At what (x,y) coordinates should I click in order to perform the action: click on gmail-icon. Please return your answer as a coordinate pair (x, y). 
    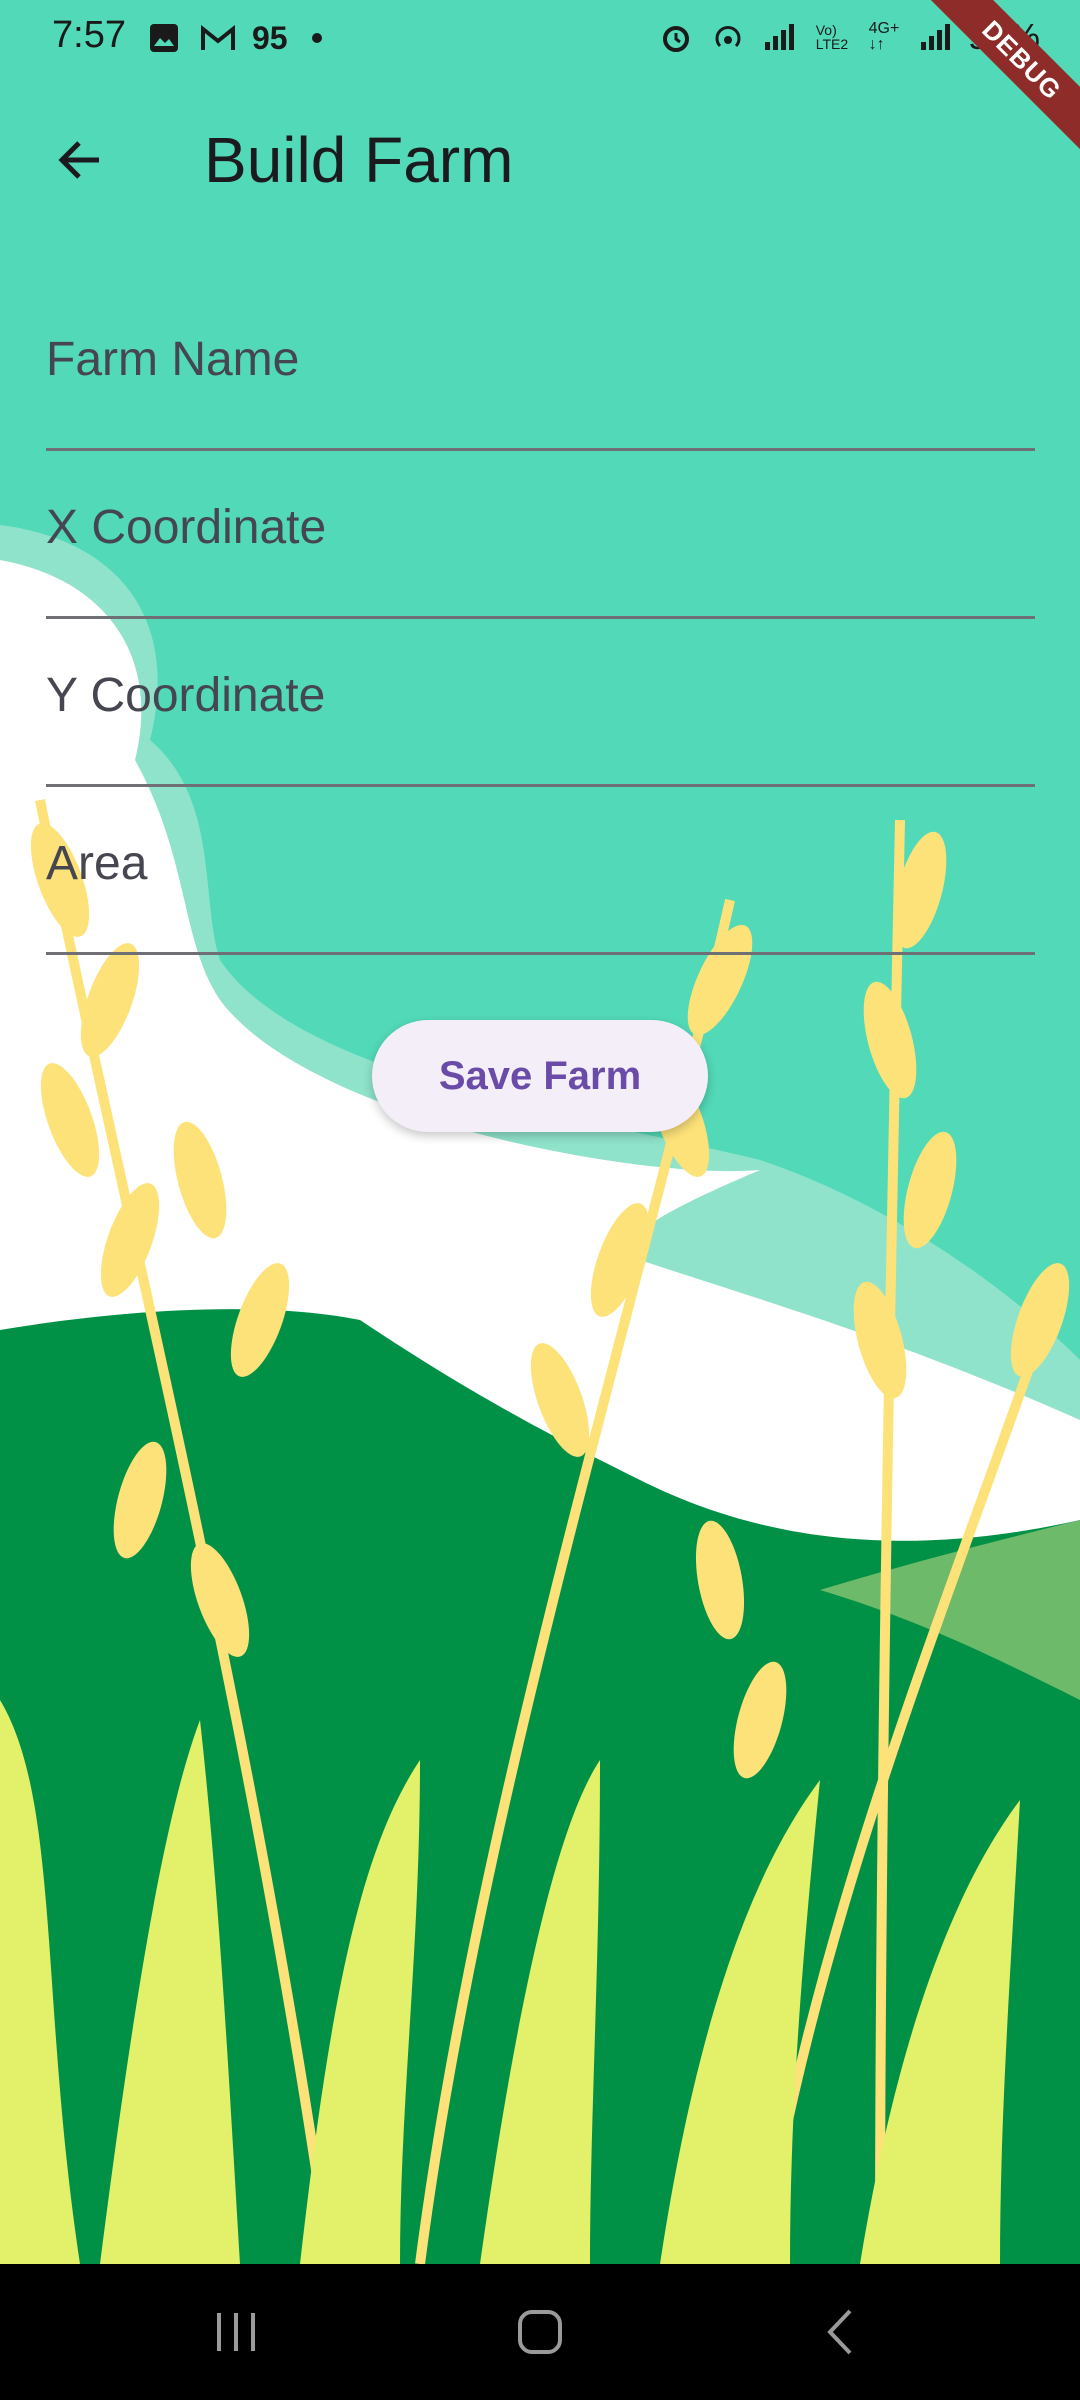
    Looking at the image, I should click on (218, 38).